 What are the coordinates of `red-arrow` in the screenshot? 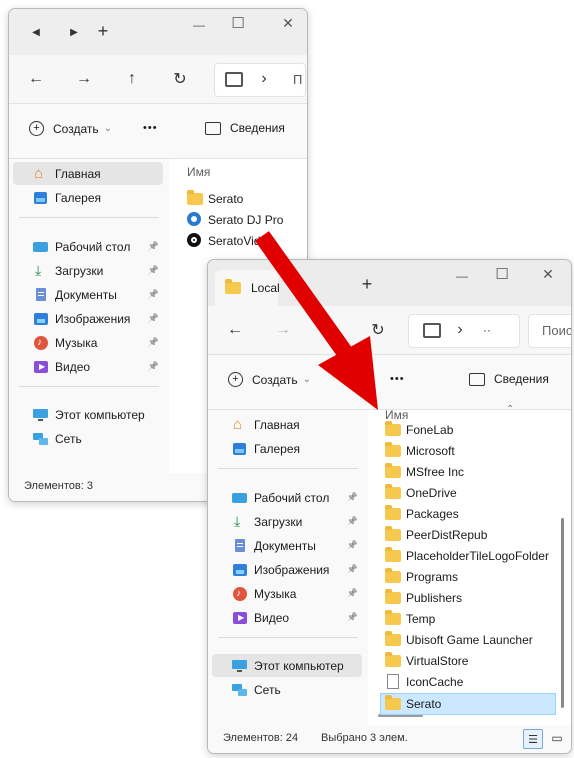 It's located at (316, 320).